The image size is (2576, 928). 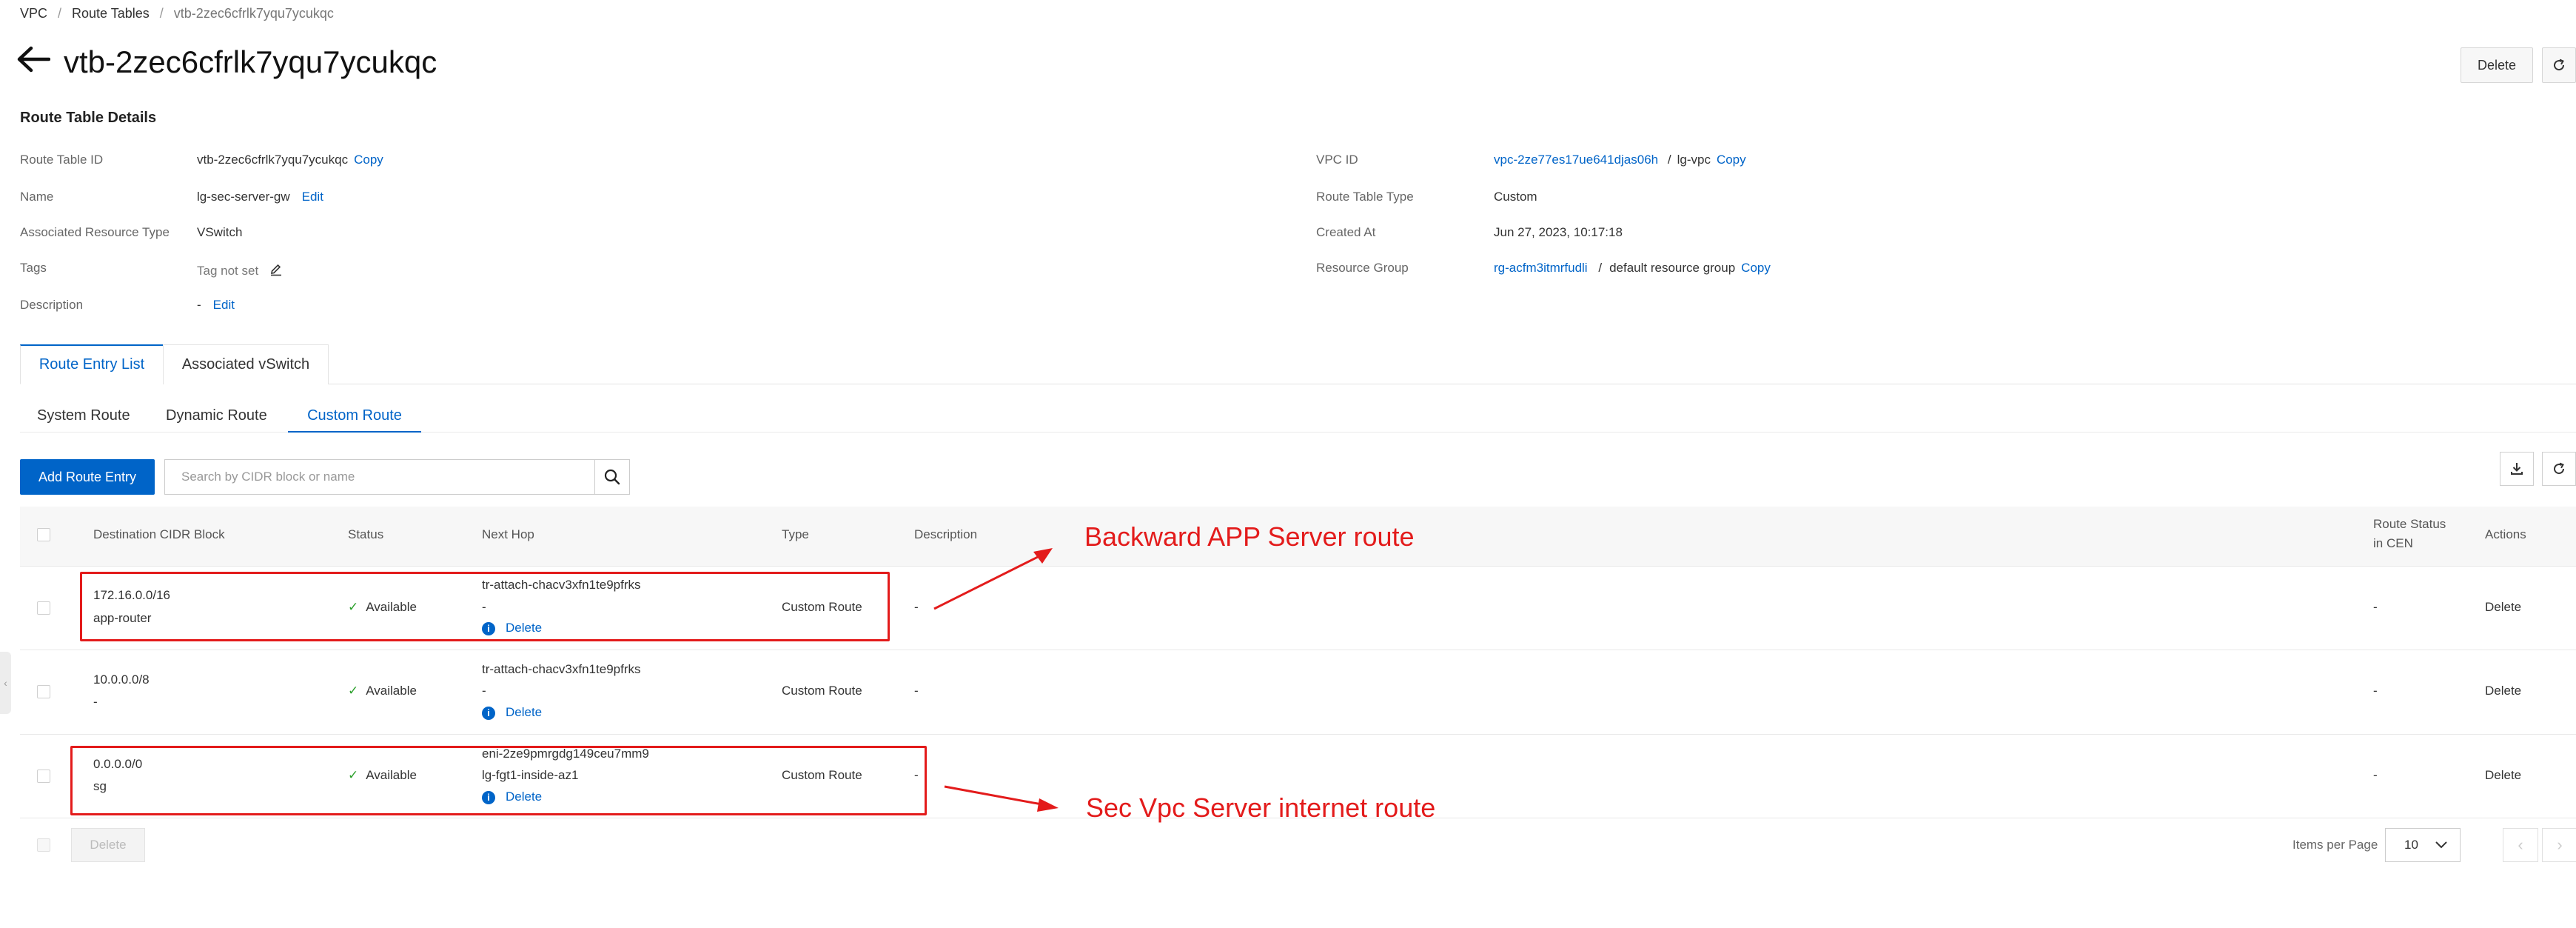 I want to click on section-title: Route Table Details, so click(x=88, y=118).